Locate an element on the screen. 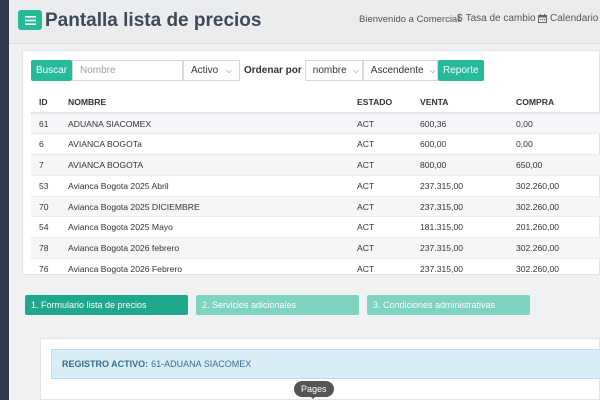 Image resolution: width=600 pixels, height=400 pixels. sidebar-strip is located at coordinates (4, 200).